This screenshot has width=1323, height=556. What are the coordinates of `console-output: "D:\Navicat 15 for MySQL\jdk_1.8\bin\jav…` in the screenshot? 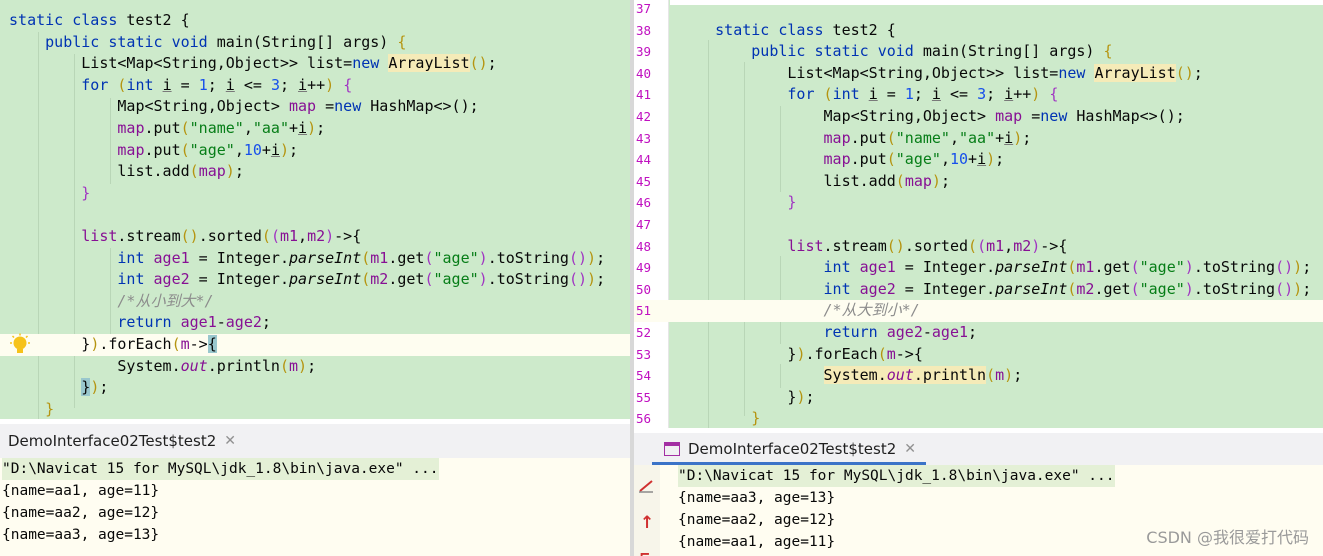 It's located at (315, 507).